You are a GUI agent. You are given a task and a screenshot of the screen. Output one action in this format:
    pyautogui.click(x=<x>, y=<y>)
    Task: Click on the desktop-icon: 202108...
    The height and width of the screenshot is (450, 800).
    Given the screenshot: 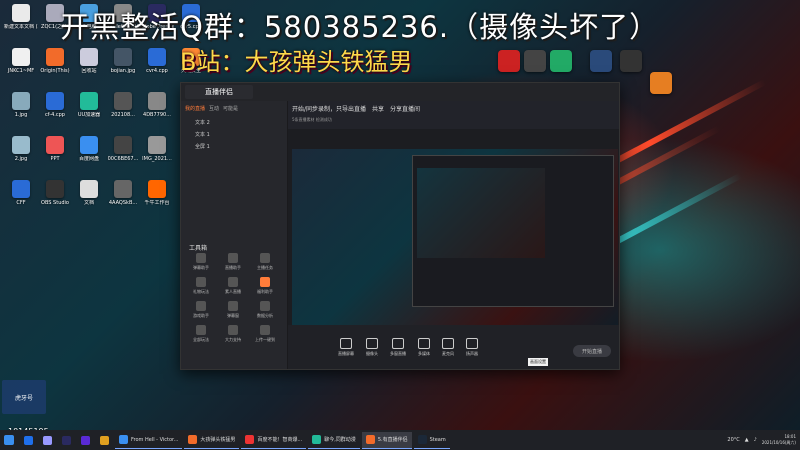 What is the action you would take?
    pyautogui.click(x=123, y=114)
    